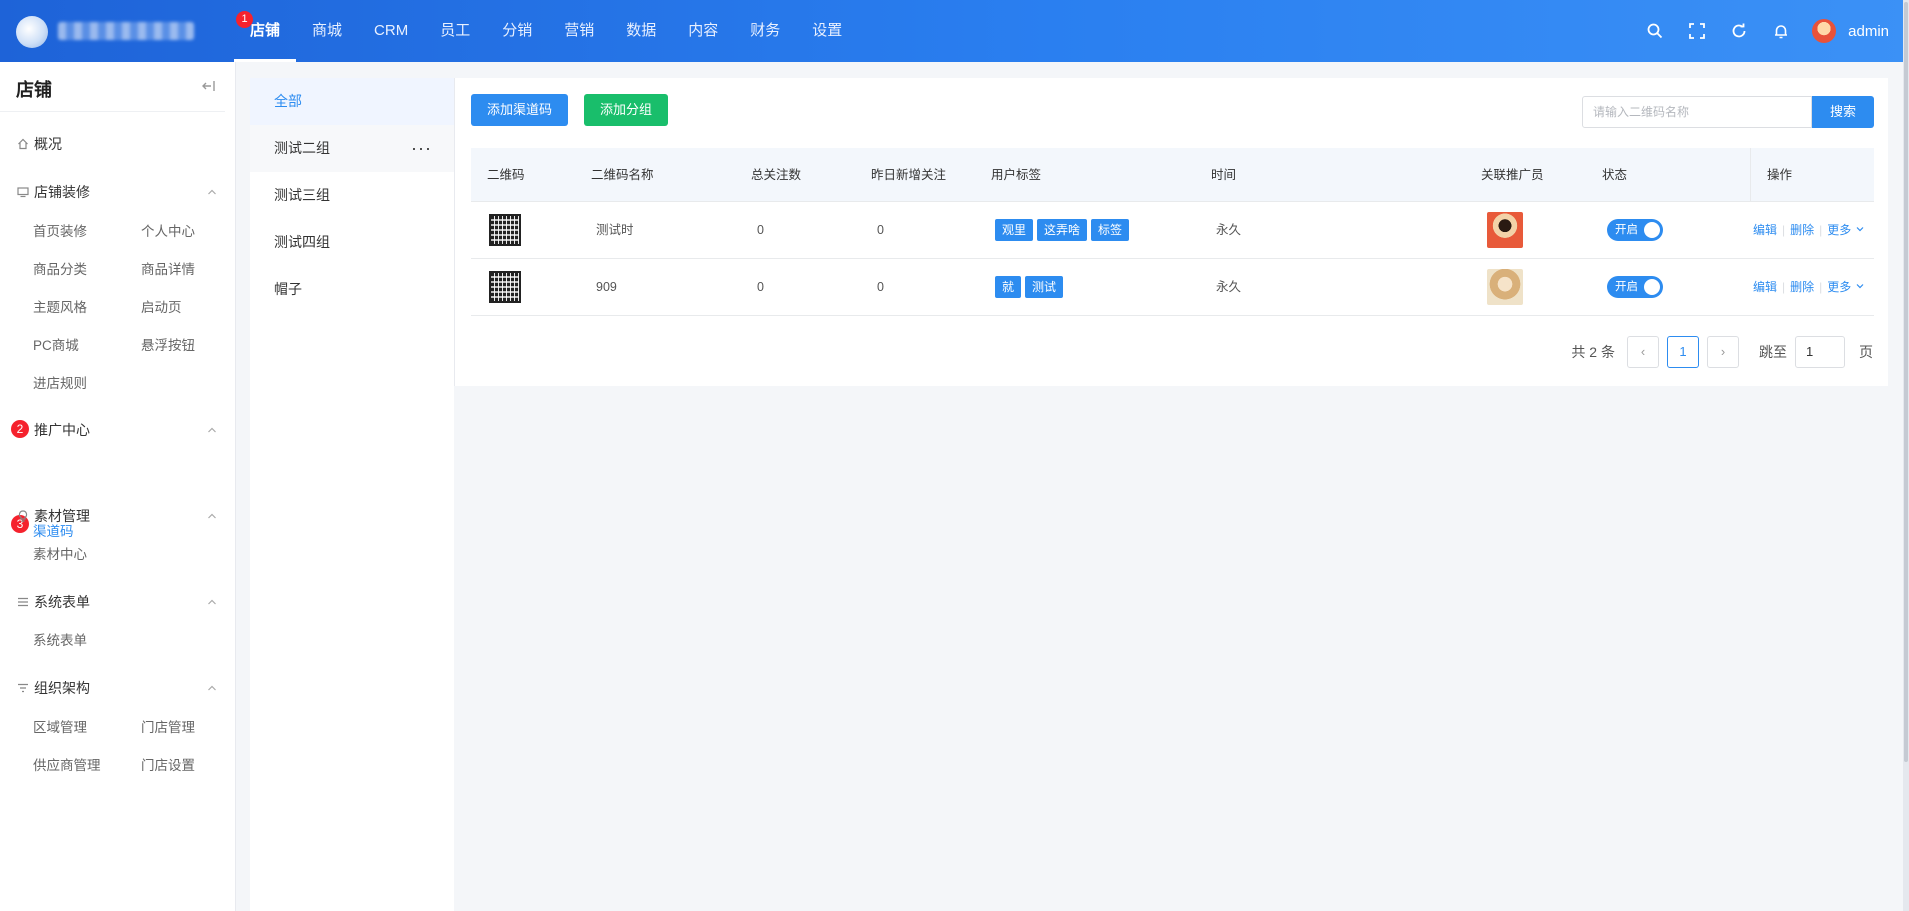 This screenshot has width=1909, height=911. What do you see at coordinates (909, 175) in the screenshot?
I see `col-header-yesterday: 昨日新增关注` at bounding box center [909, 175].